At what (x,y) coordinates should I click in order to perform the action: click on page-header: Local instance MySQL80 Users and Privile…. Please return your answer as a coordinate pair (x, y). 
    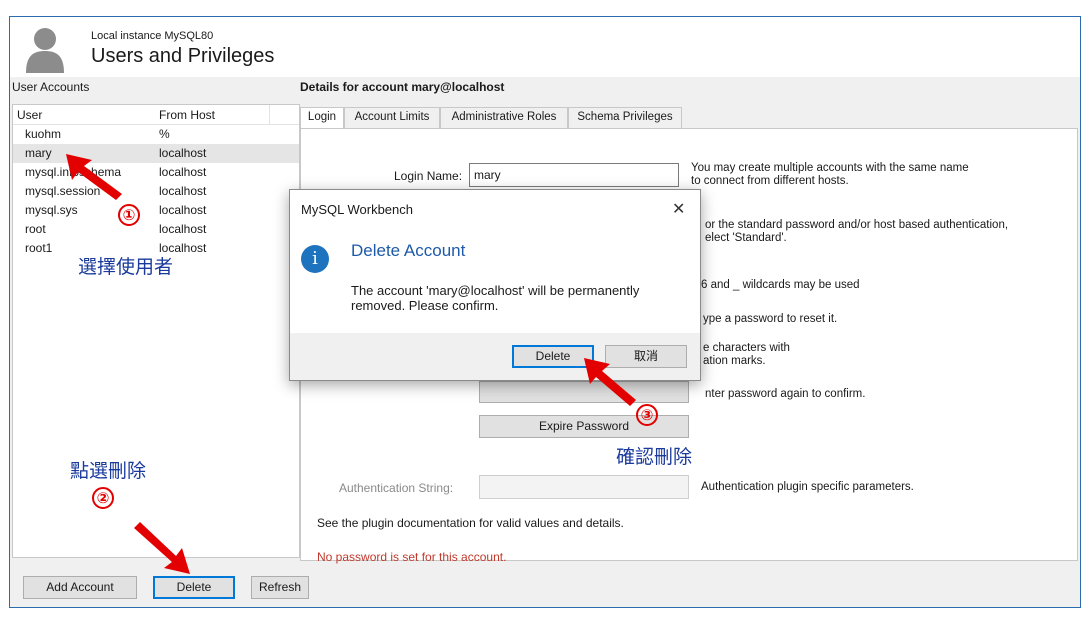
    Looking at the image, I should click on (545, 47).